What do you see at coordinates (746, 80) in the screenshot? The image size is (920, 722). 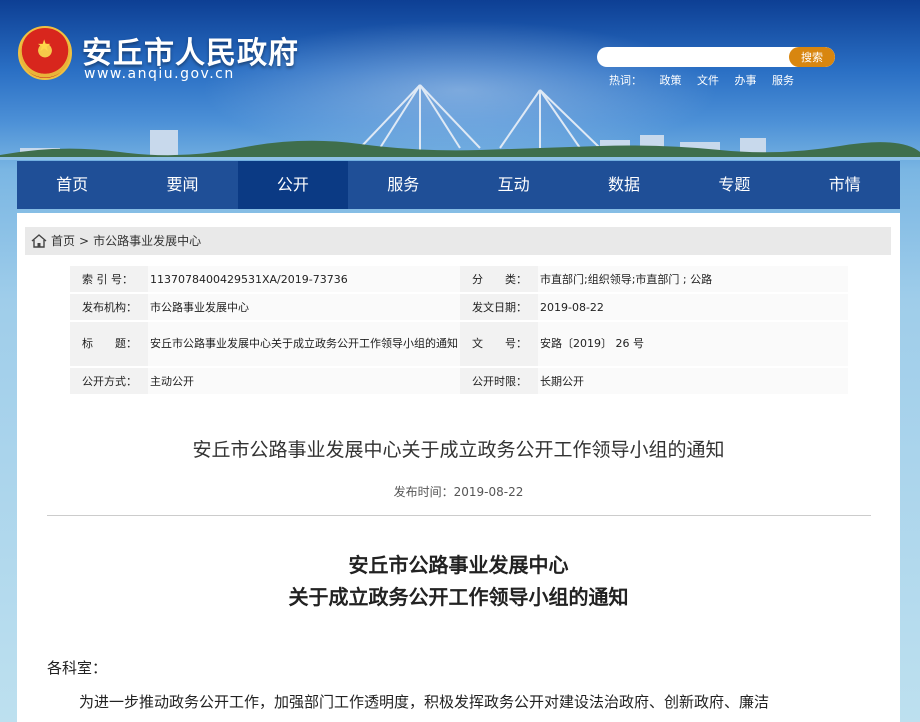 I see `hot-word-affairs: 办事` at bounding box center [746, 80].